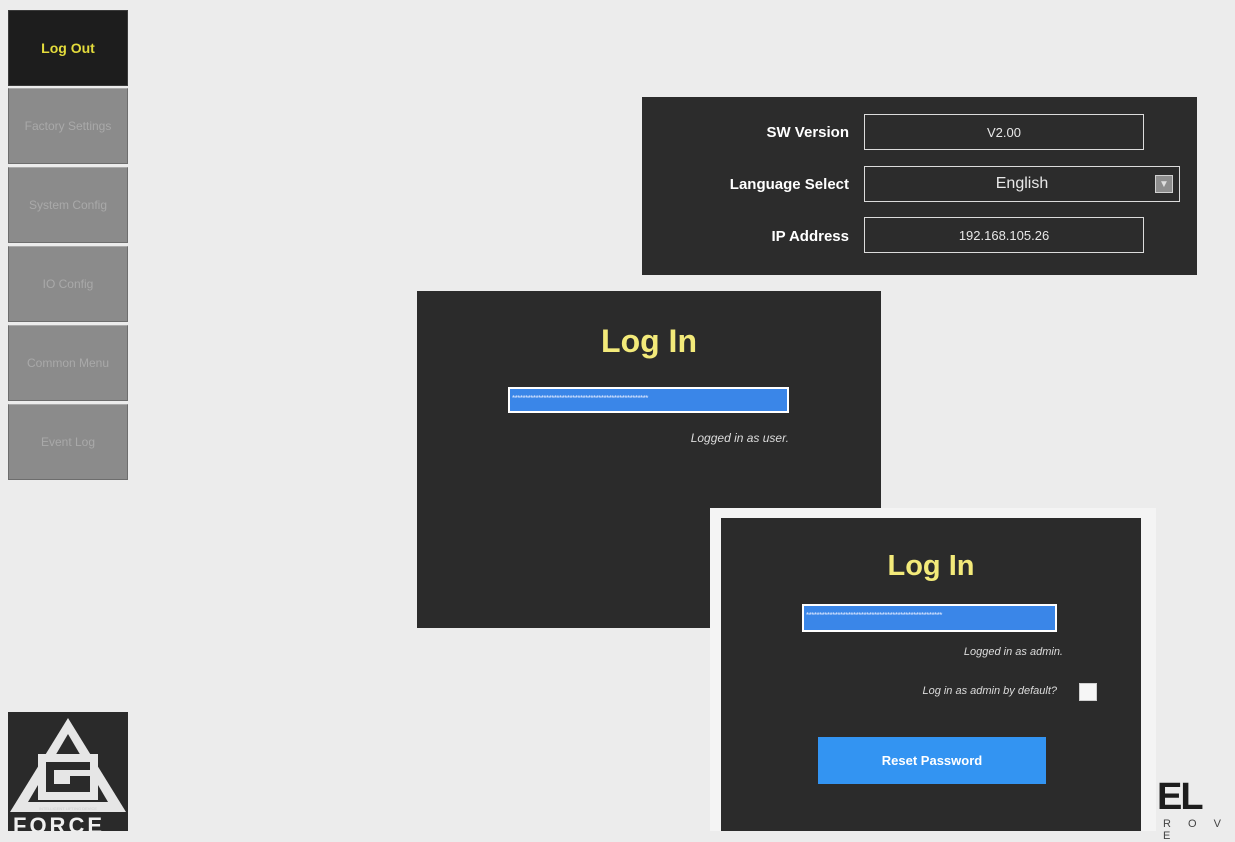 The height and width of the screenshot is (842, 1235). I want to click on ip-address-field: 192.168.105.26, so click(1004, 235).